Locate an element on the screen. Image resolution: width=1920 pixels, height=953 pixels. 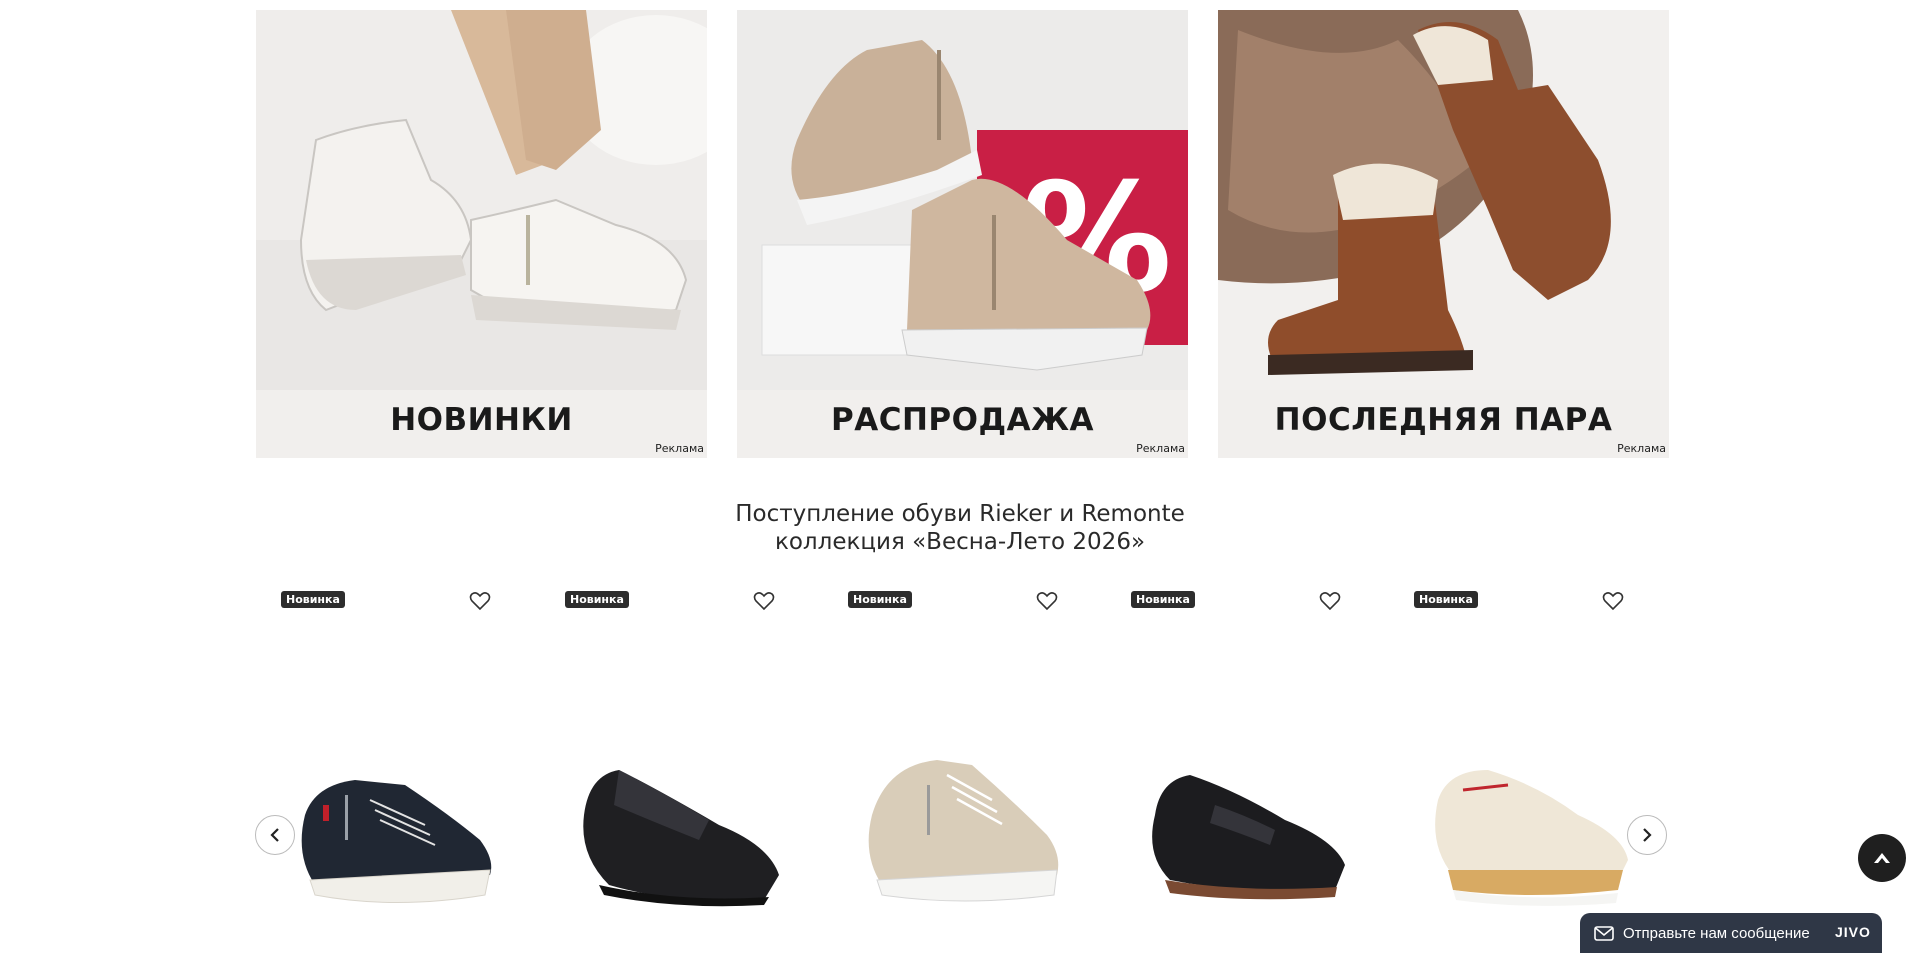
jivo-logo: JIVO is located at coordinates (1853, 932).